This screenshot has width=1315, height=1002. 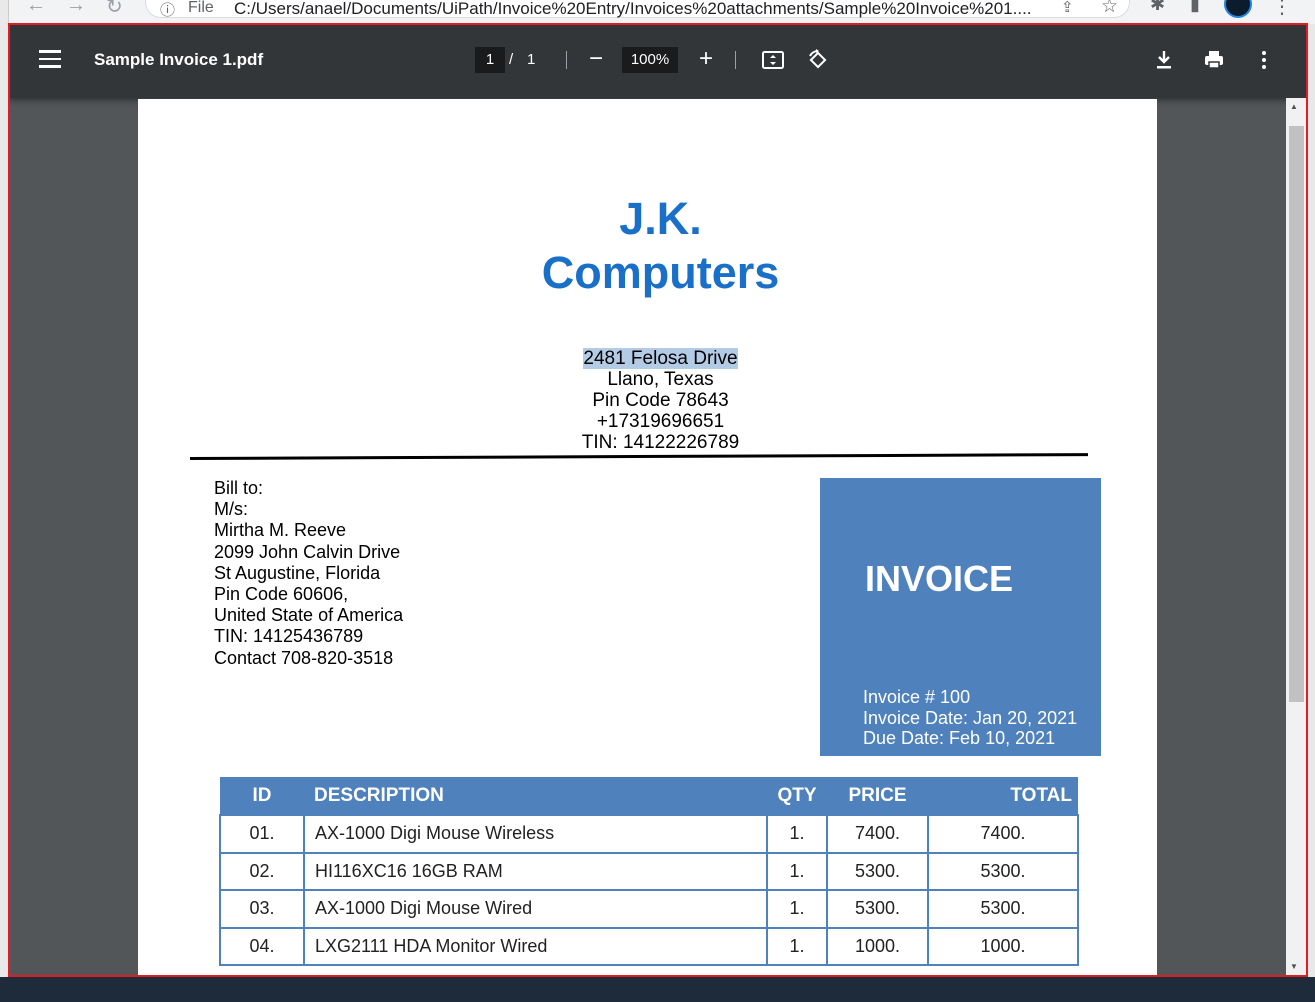 What do you see at coordinates (262, 871) in the screenshot?
I see `cell-id: 02.` at bounding box center [262, 871].